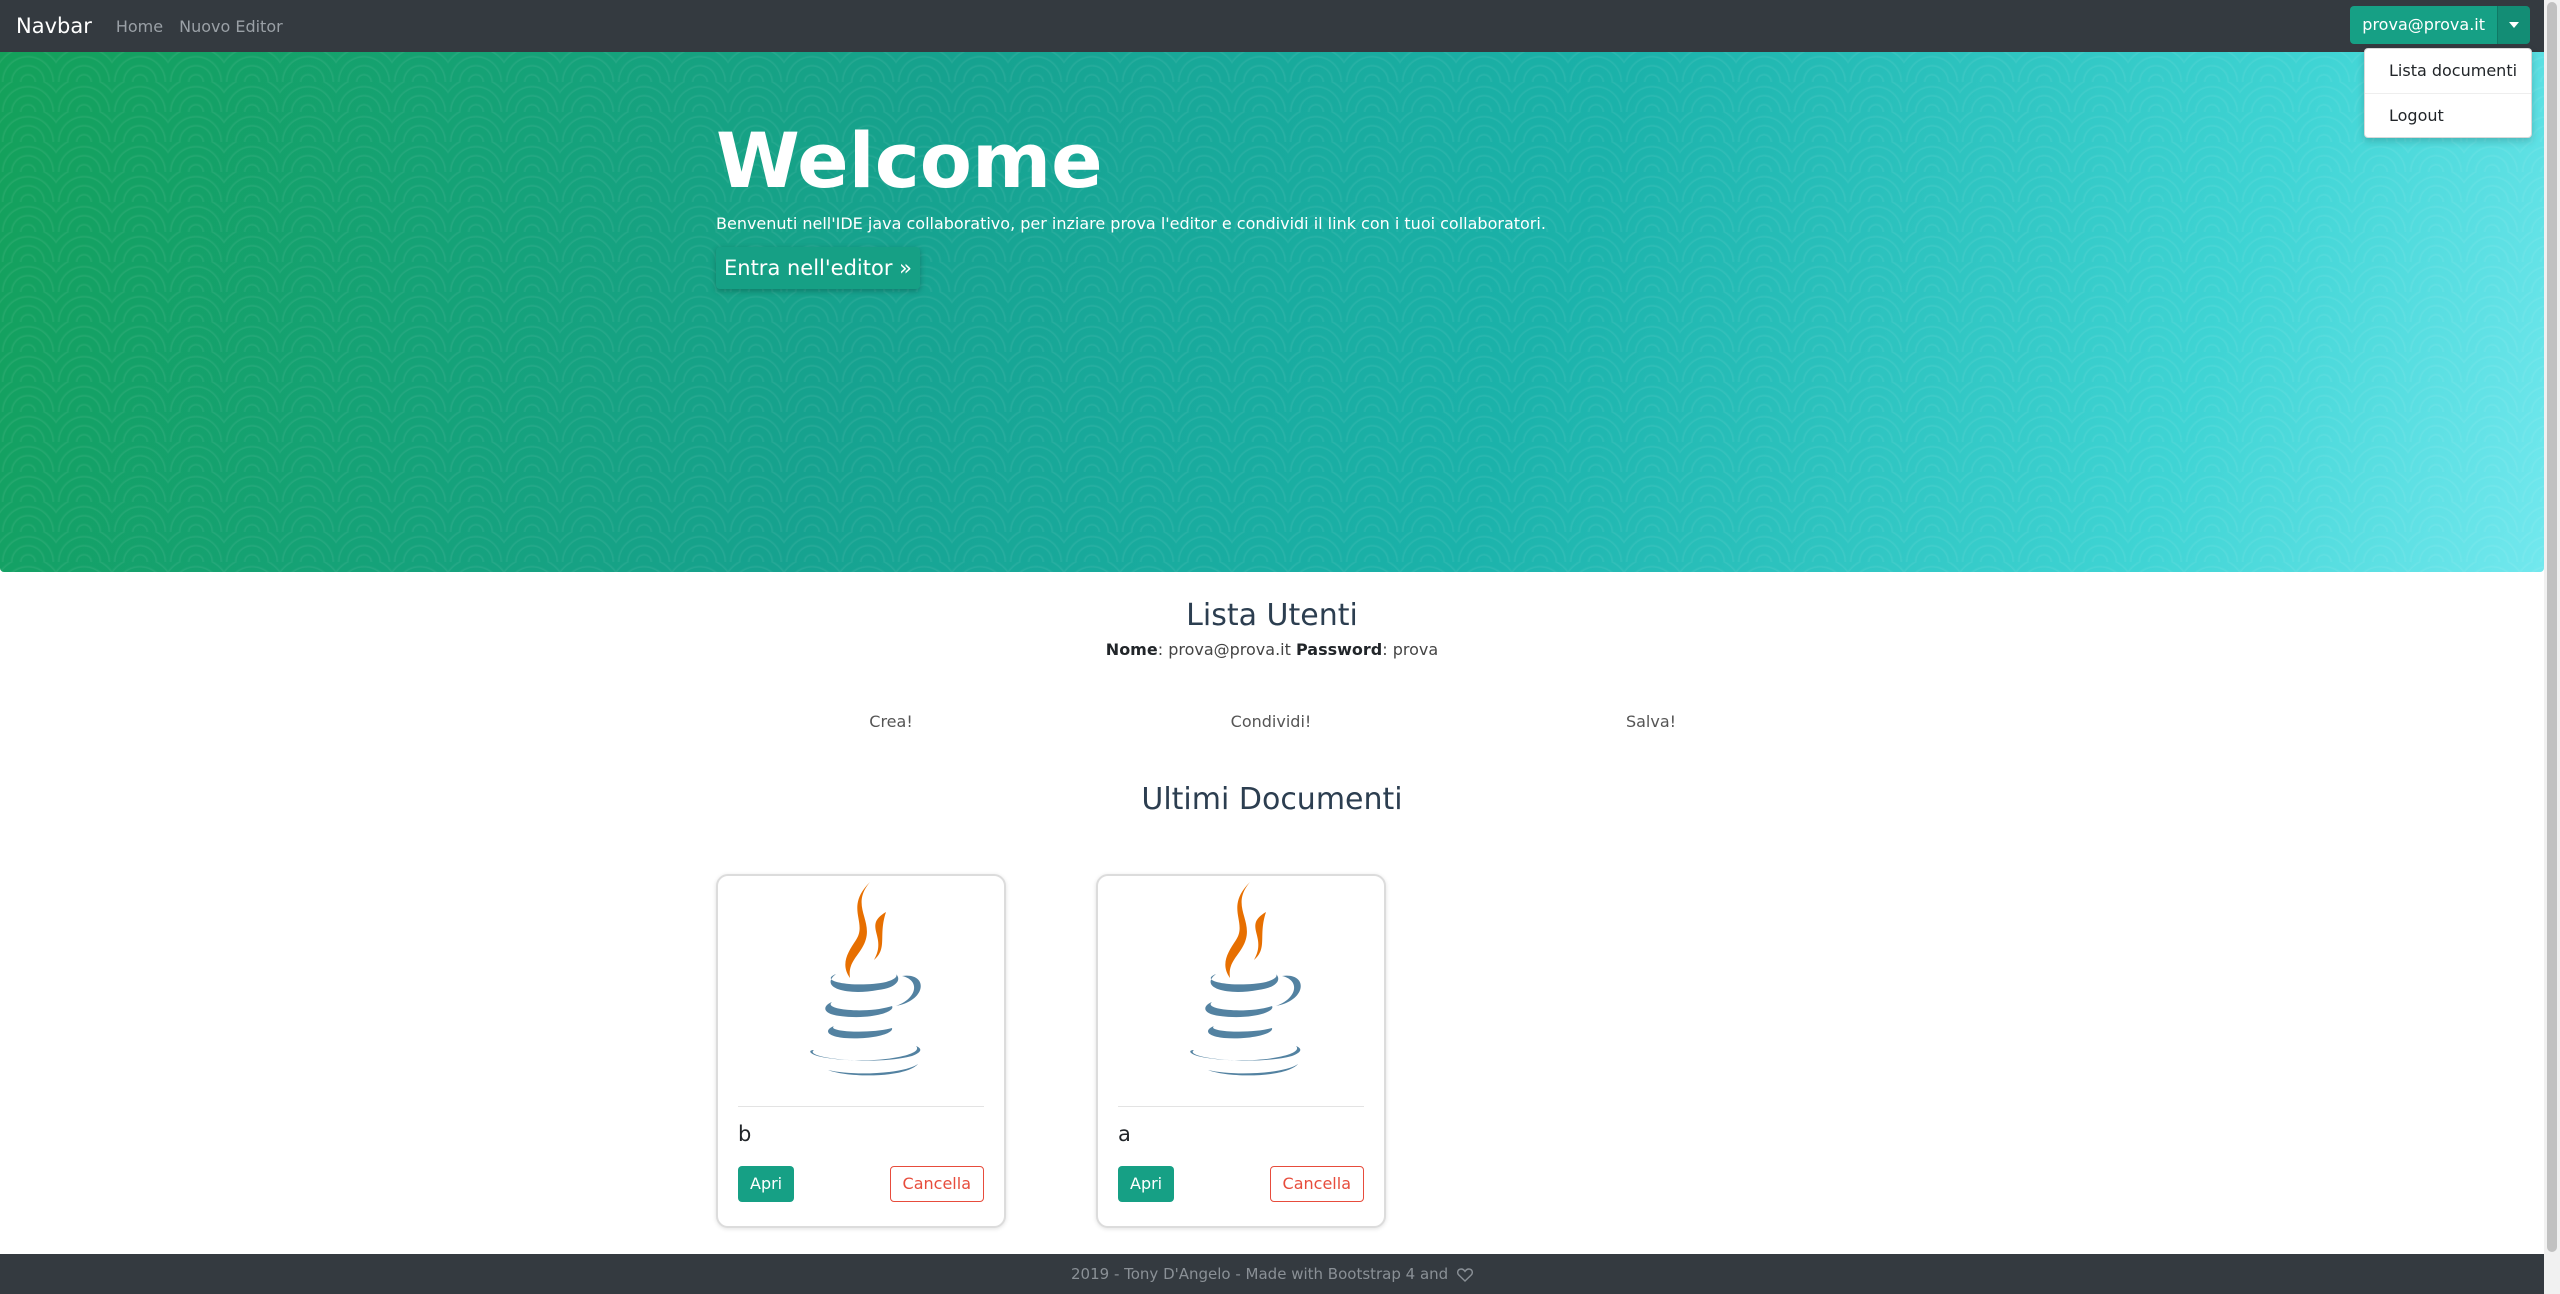 The image size is (2560, 1294). I want to click on menu-item-logout: Logout, so click(2448, 115).